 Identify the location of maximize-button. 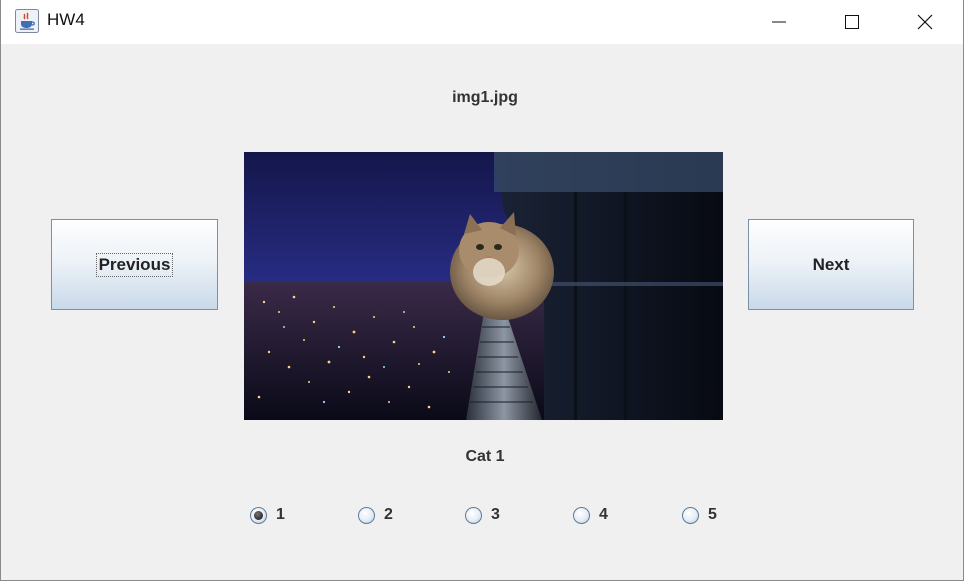
(852, 22).